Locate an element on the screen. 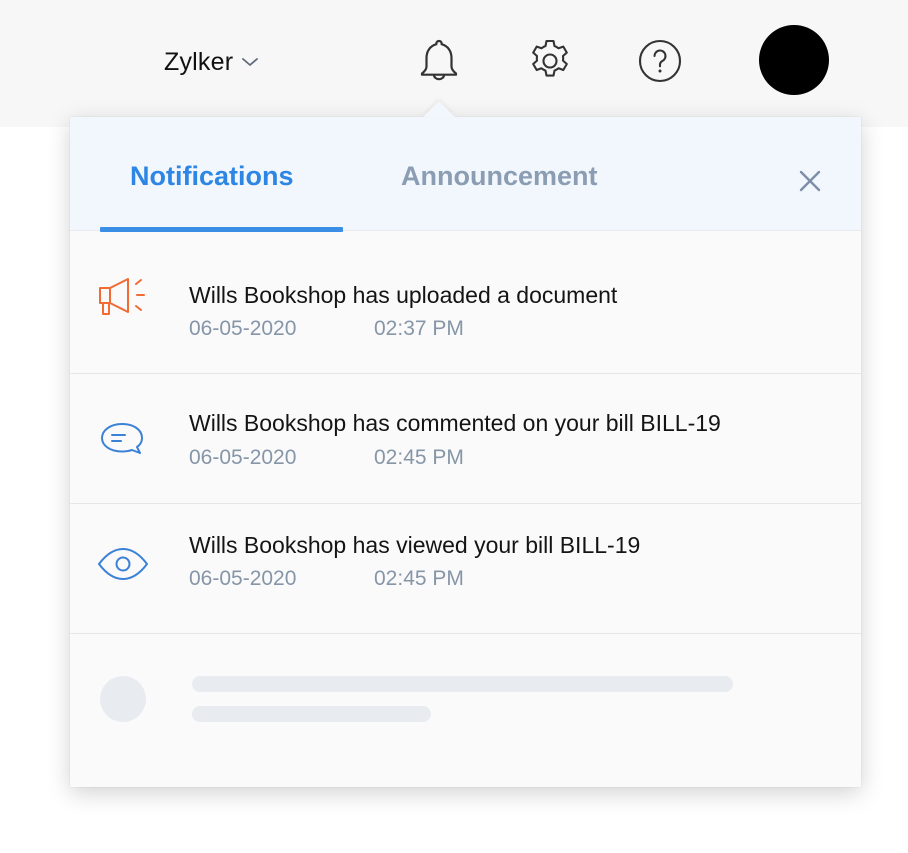 The width and height of the screenshot is (908, 853). panel-header: Notifications Announcement is located at coordinates (465, 174).